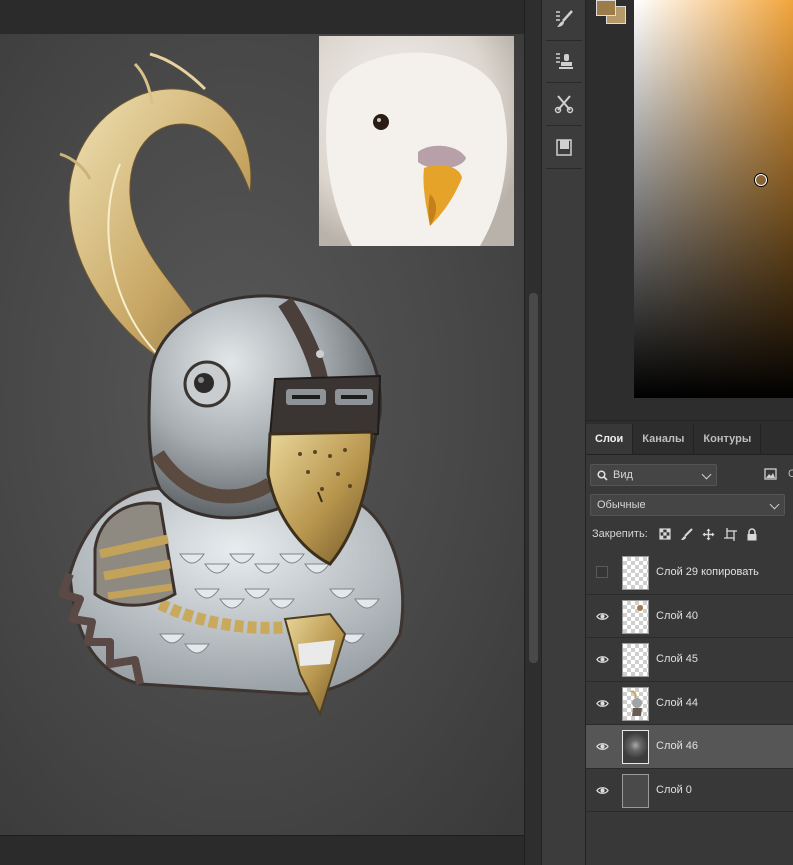 The image size is (793, 865). Describe the element at coordinates (564, 147) in the screenshot. I see `notes-icon` at that location.